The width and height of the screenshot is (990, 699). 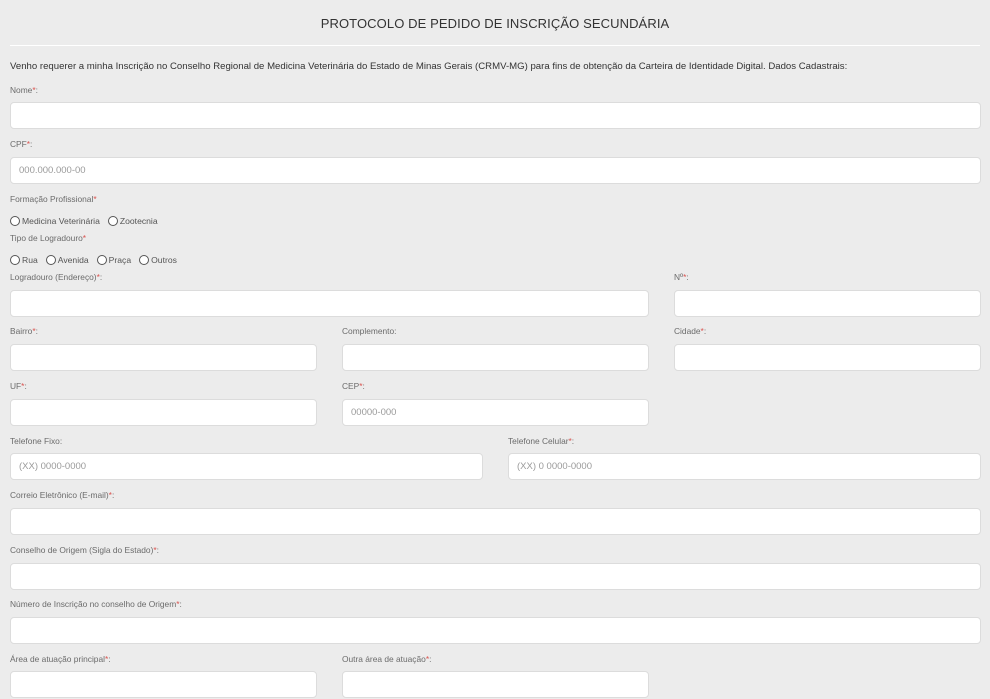 What do you see at coordinates (369, 331) in the screenshot?
I see `complemento-label: Complemento:` at bounding box center [369, 331].